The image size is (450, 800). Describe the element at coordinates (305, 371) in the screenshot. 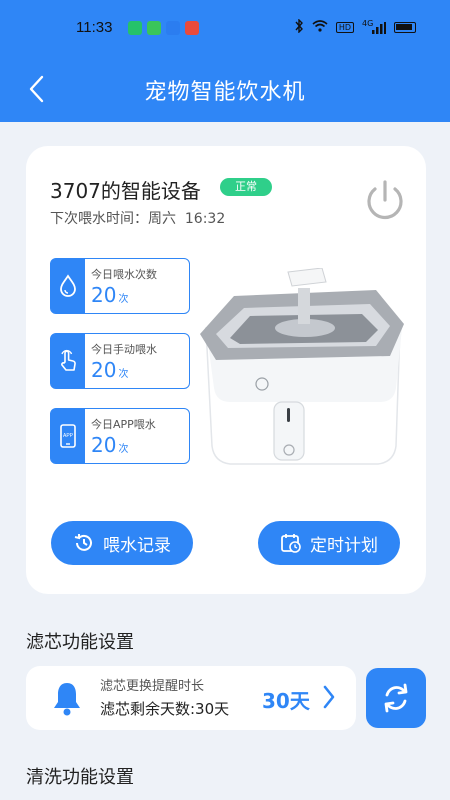

I see `water-fountain-image` at that location.